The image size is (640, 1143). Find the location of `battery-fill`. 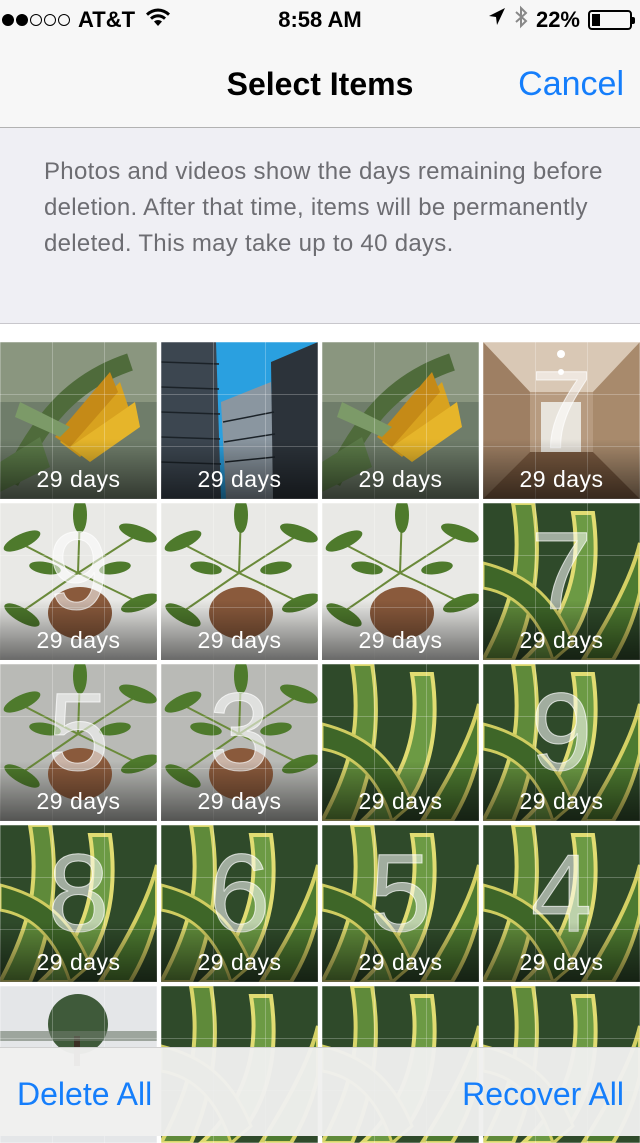

battery-fill is located at coordinates (596, 20).